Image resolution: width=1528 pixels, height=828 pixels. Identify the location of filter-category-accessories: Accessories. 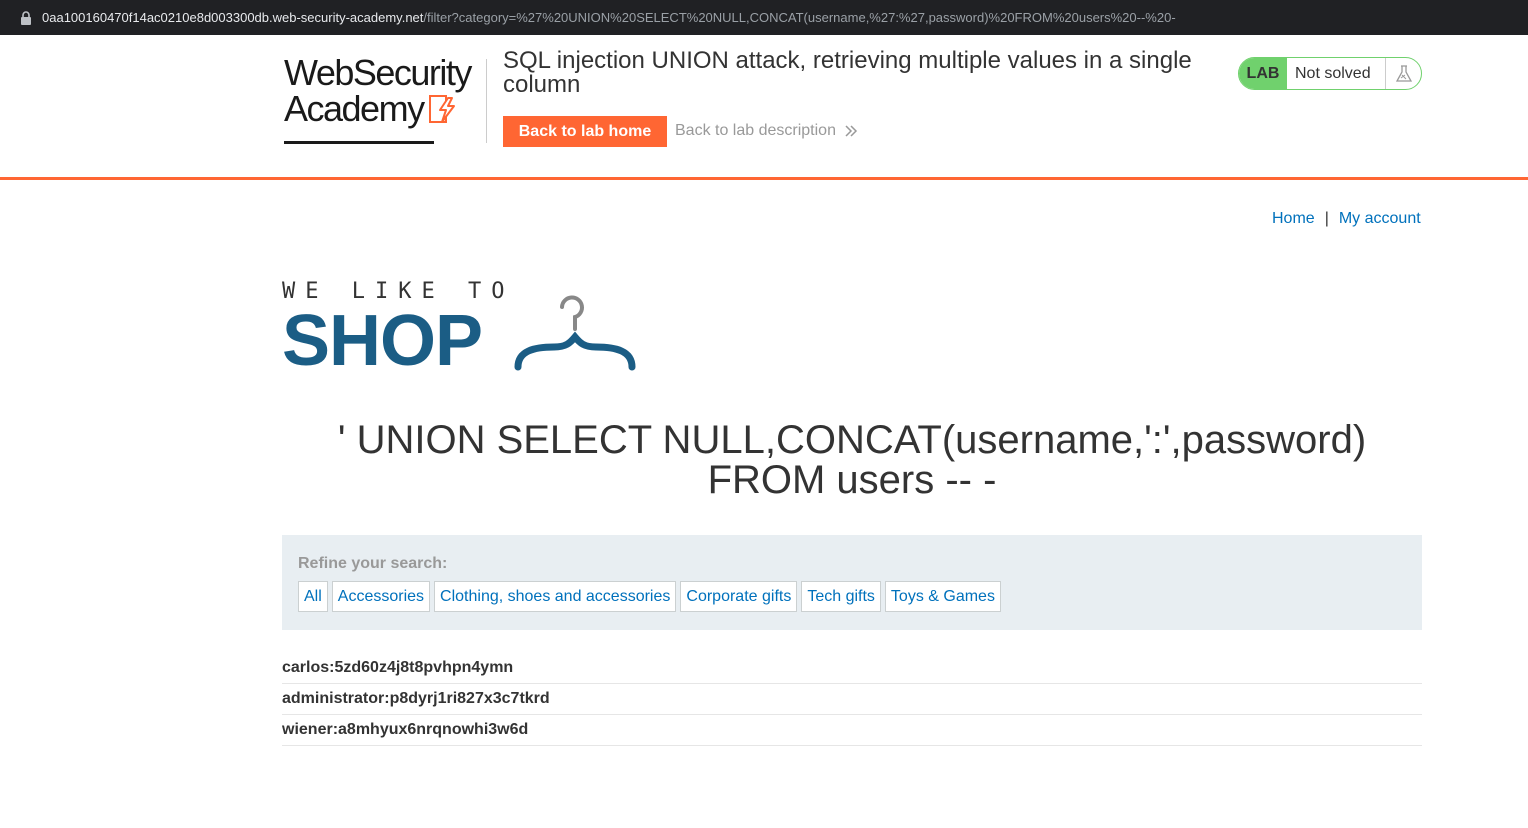
(381, 596).